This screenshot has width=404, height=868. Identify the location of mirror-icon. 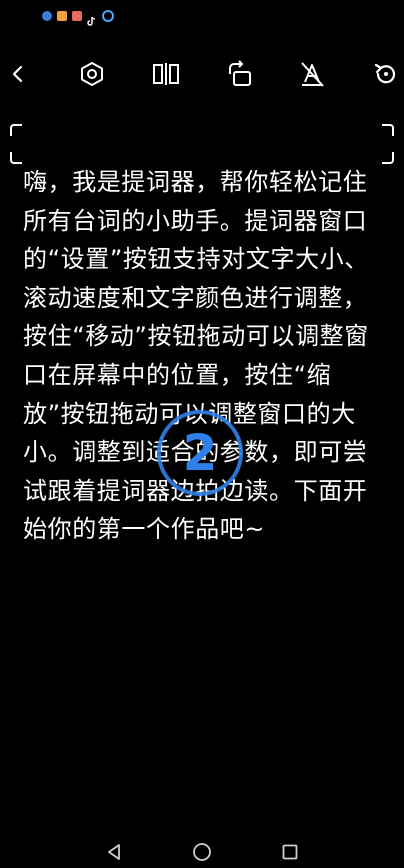
(166, 74).